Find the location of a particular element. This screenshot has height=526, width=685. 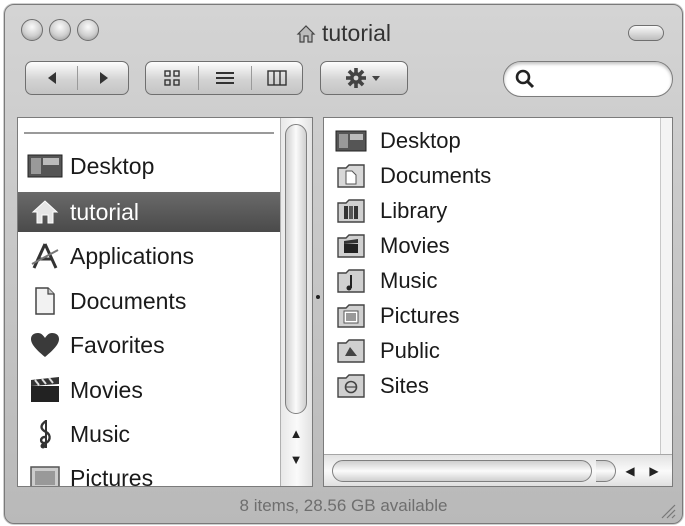

horizontal-scroll-thumb-end is located at coordinates (606, 471).